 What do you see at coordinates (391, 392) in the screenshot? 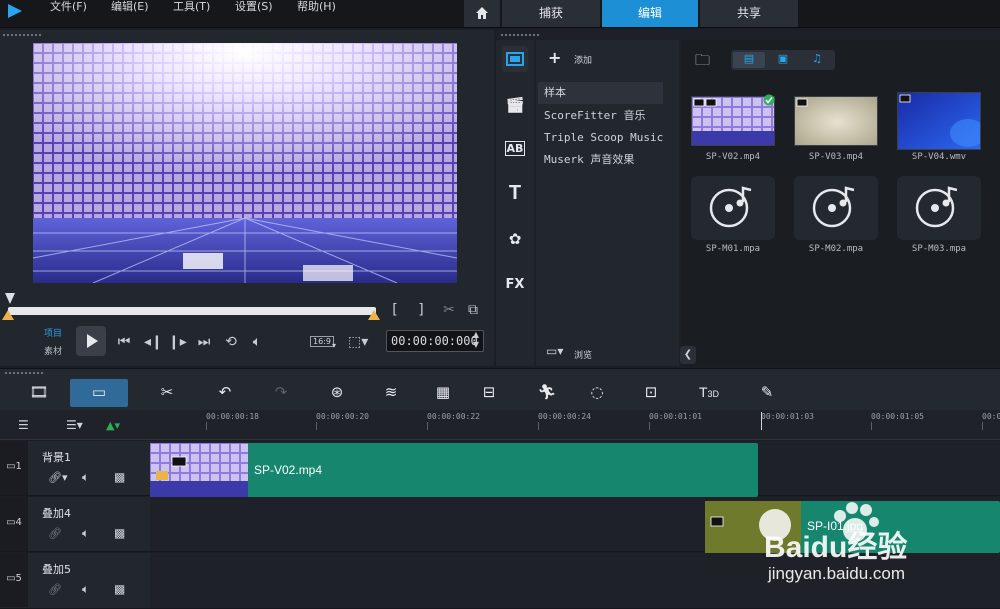
I see `sound-mixer-icon: ≋` at bounding box center [391, 392].